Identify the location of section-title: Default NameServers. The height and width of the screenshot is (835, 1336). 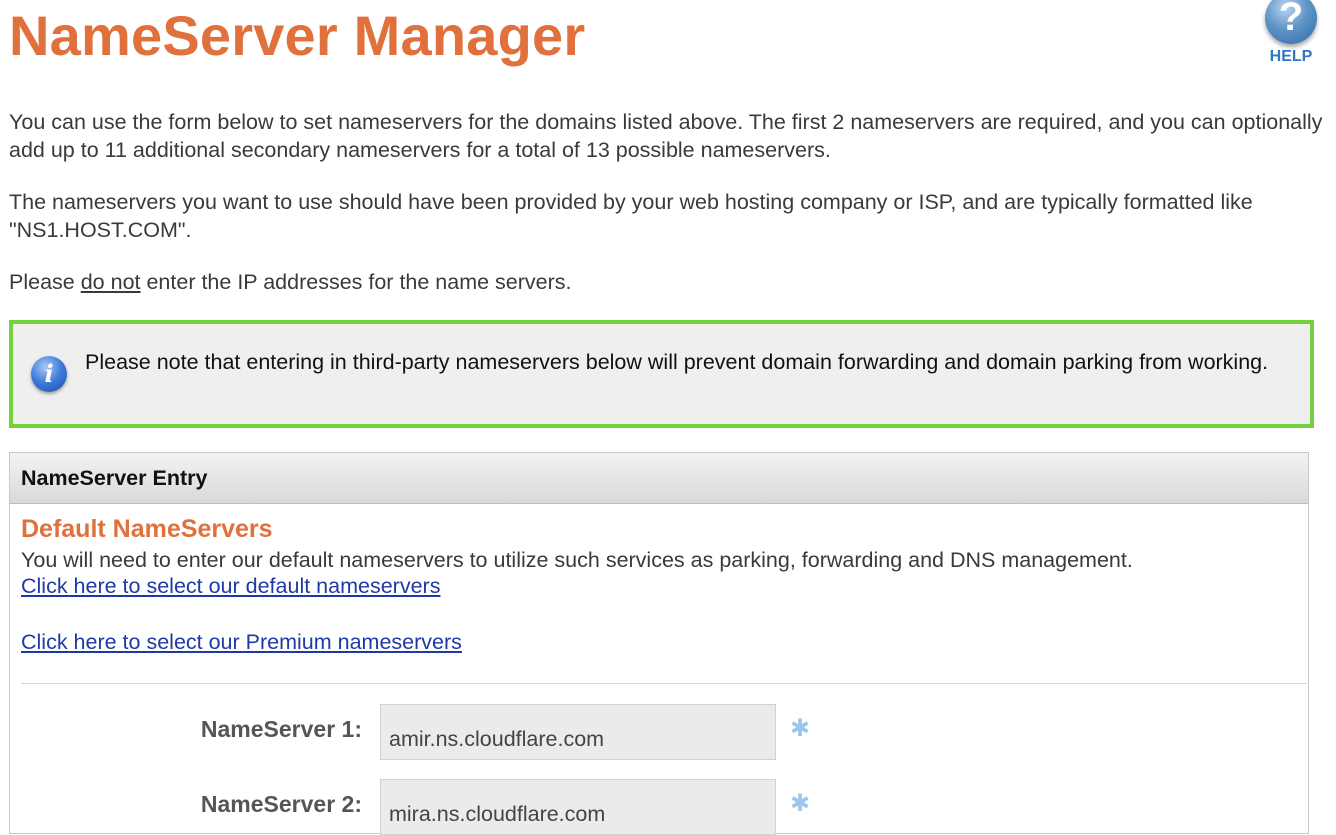
(147, 529).